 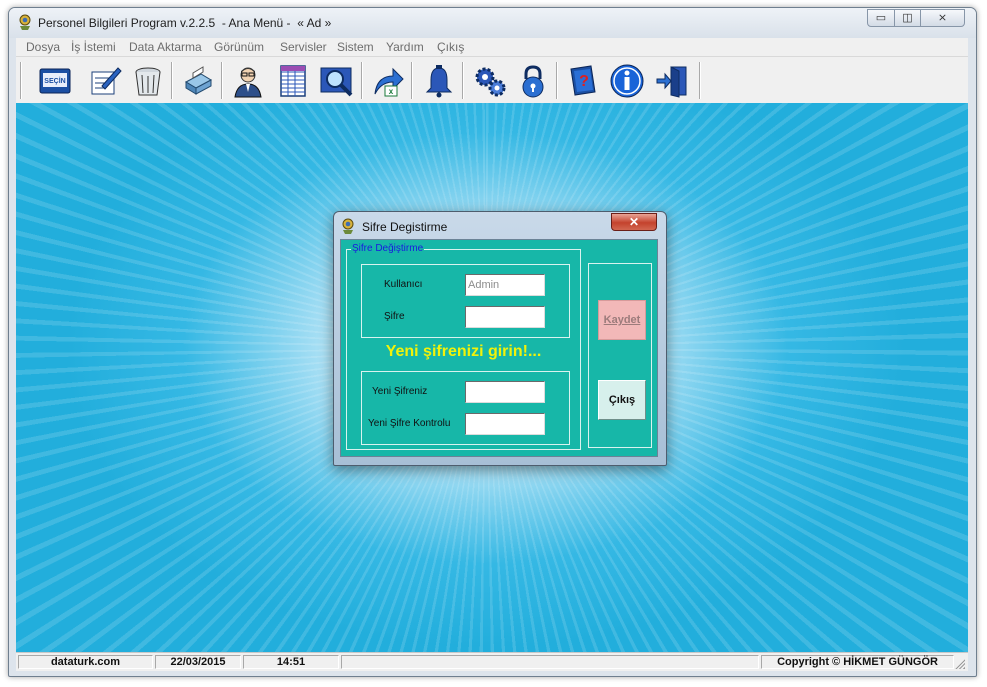 I want to click on search-magnifier-icon, so click(x=336, y=82).